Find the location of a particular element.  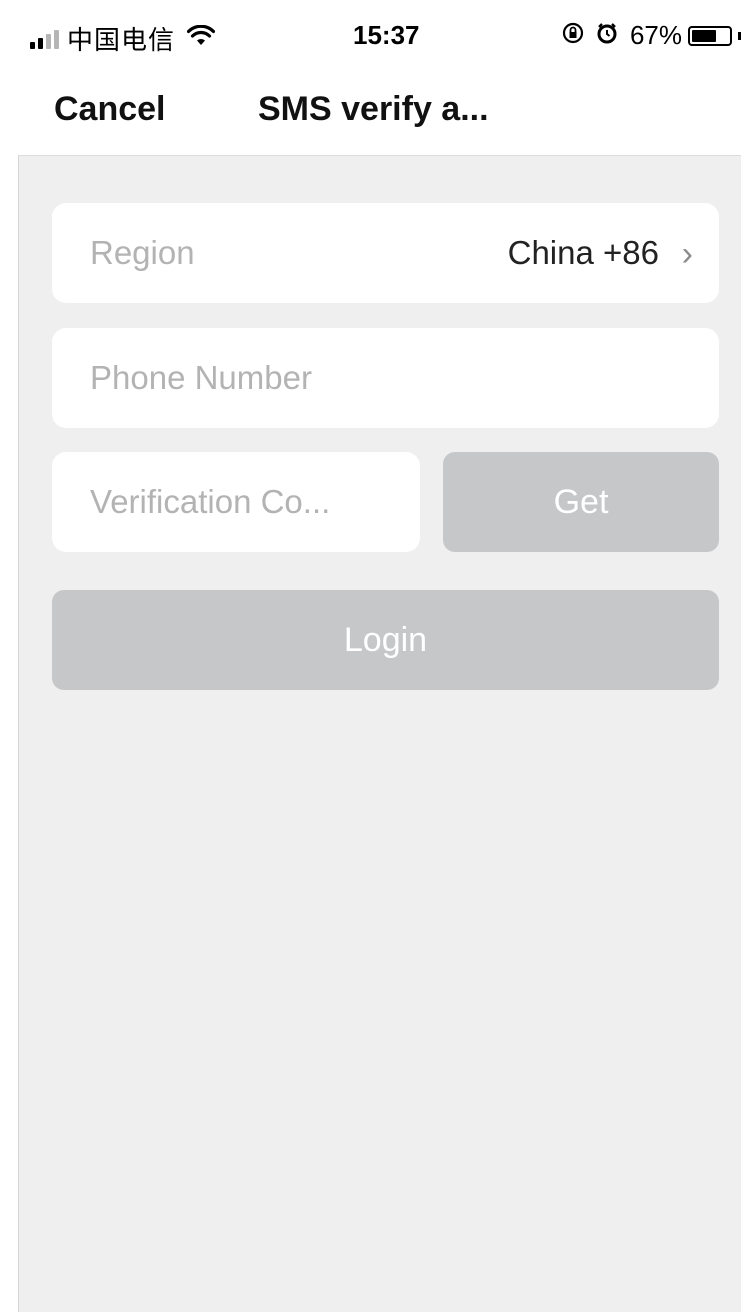

carrier-name: 中国电信 is located at coordinates (121, 40).